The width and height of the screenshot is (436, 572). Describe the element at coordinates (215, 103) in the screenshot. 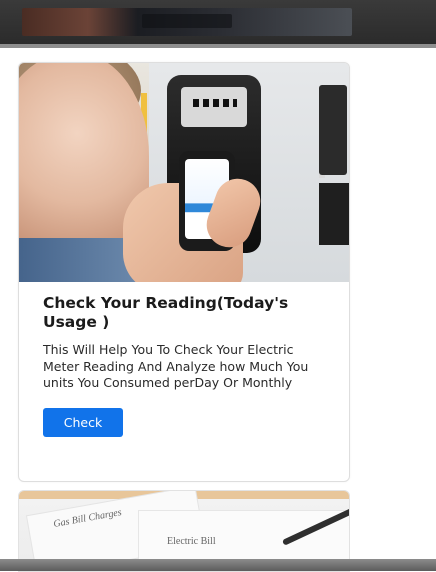

I see `meter-display` at that location.